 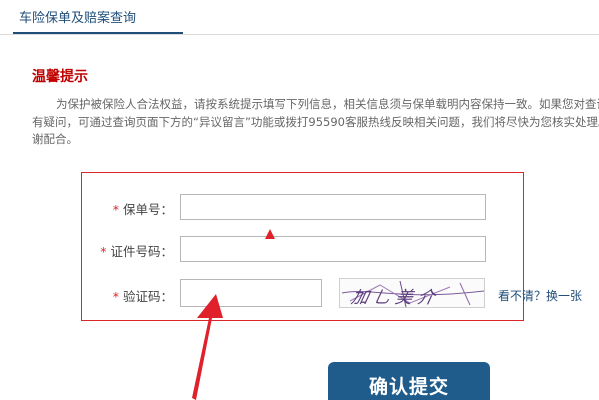 What do you see at coordinates (299, 17) in the screenshot?
I see `tab-bar: 车险保单及赔案查询` at bounding box center [299, 17].